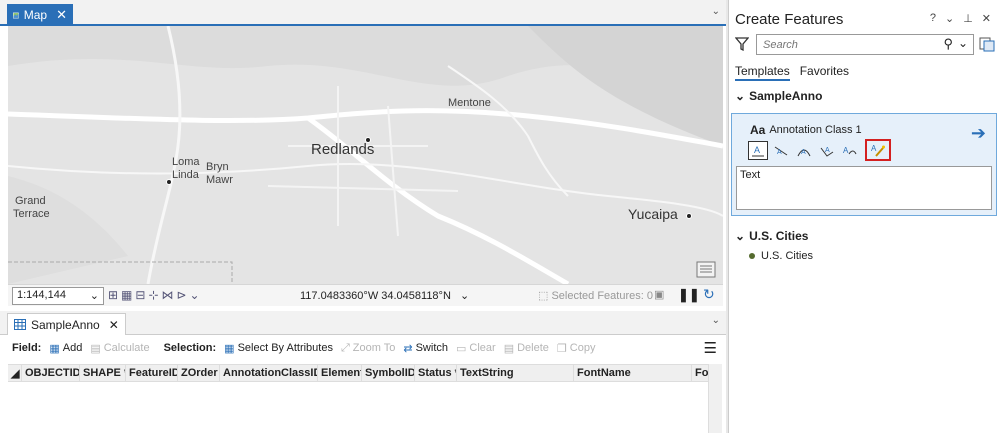 This screenshot has width=999, height=433. I want to click on table-scrollbar, so click(715, 398).